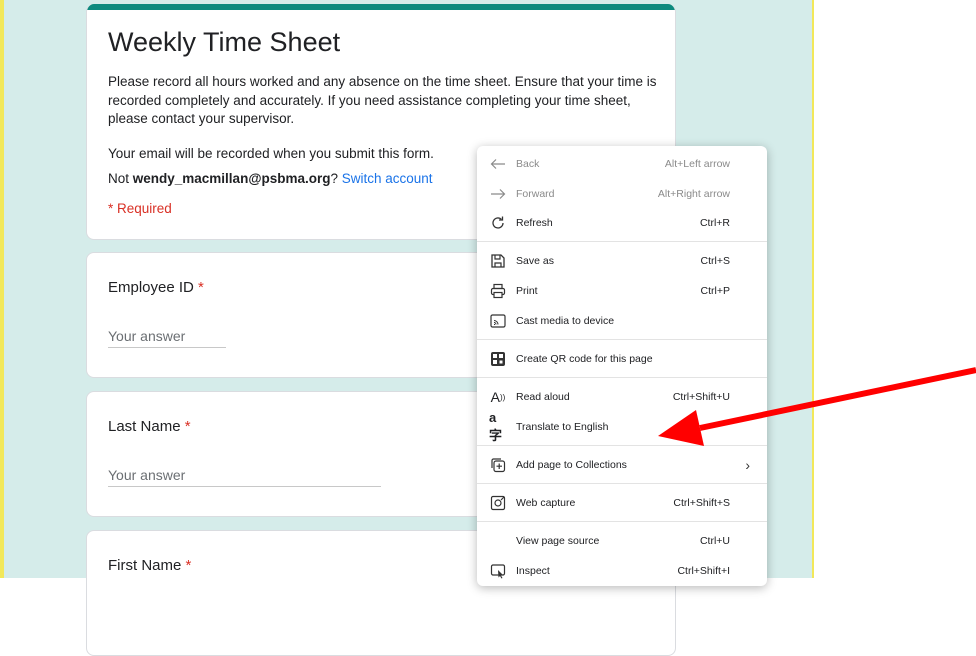 The width and height of the screenshot is (976, 656). What do you see at coordinates (813, 289) in the screenshot?
I see `right-border-stripe` at bounding box center [813, 289].